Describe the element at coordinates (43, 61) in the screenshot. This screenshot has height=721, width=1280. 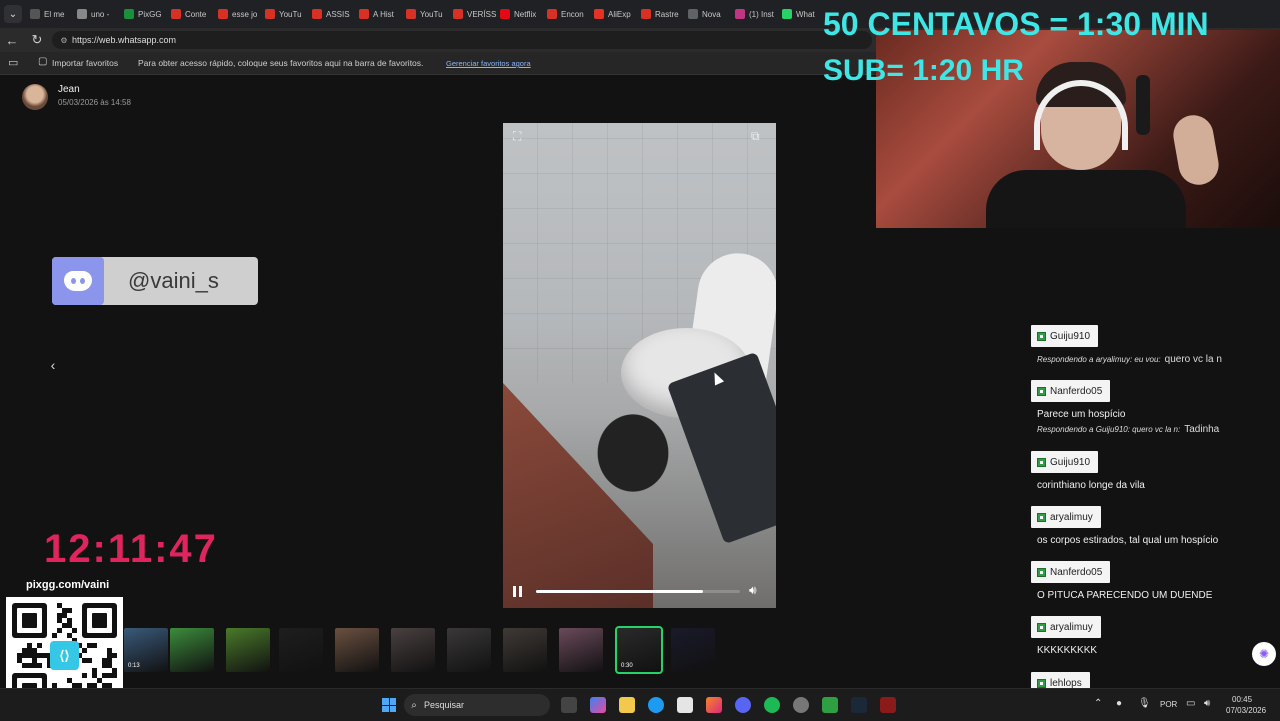
I see `folder-icon: ▢` at that location.